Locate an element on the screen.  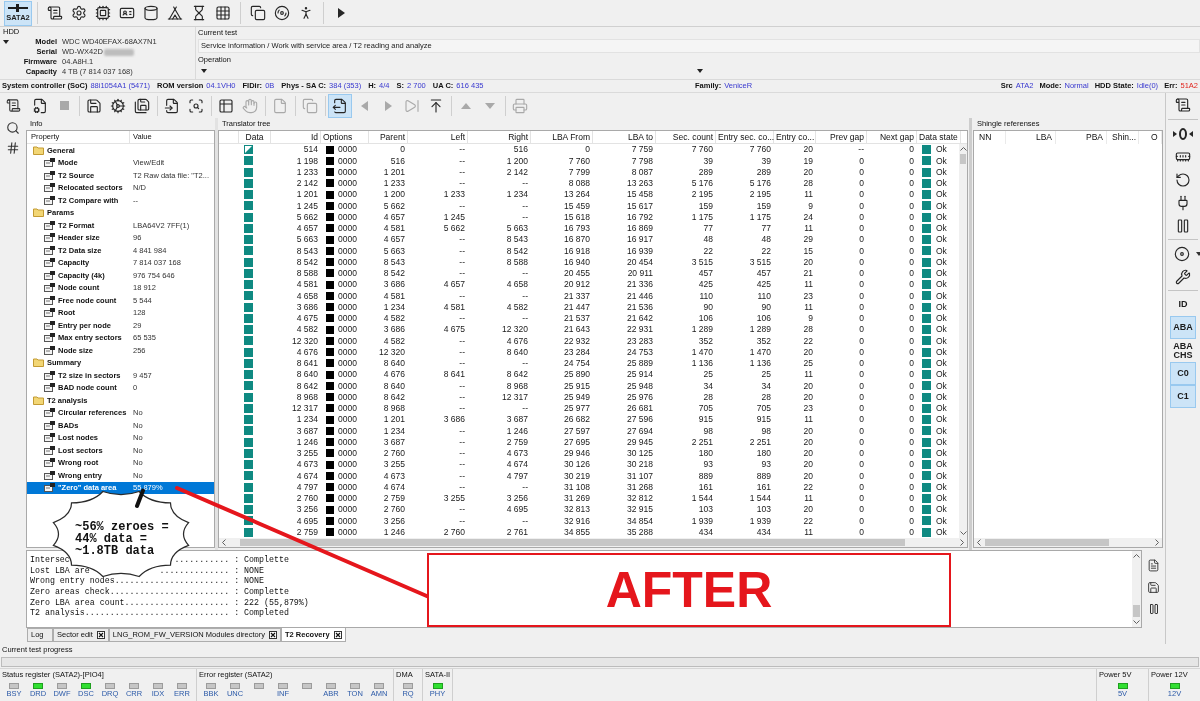
search-icon is located at coordinates (13, 128).